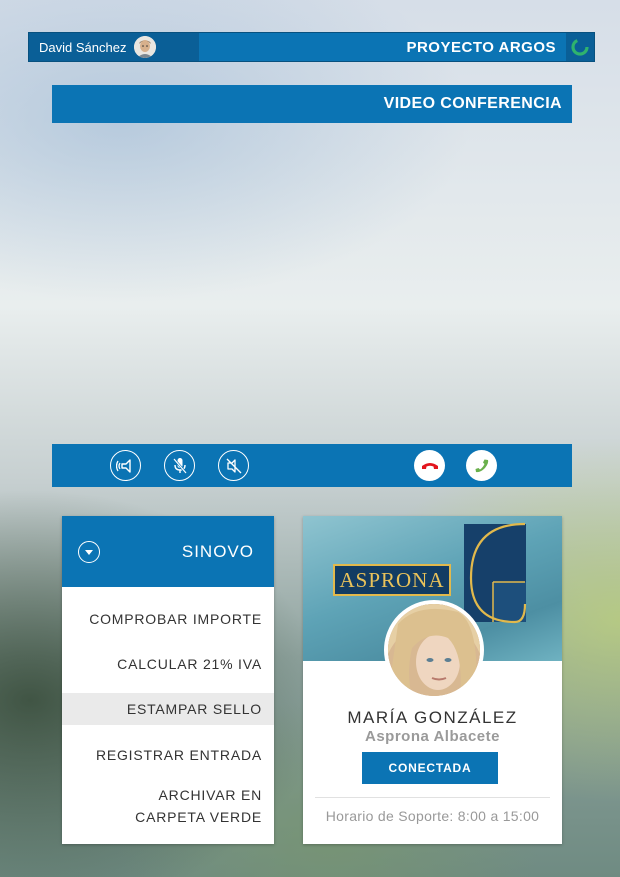 The height and width of the screenshot is (877, 620). I want to click on app-title: PROYECTO ARGOS, so click(481, 47).